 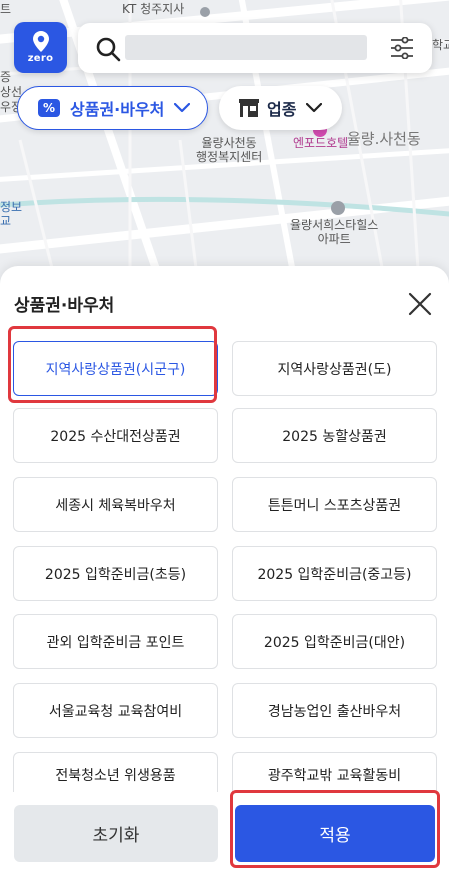 I want to click on map-label: 정보 교, so click(x=11, y=214).